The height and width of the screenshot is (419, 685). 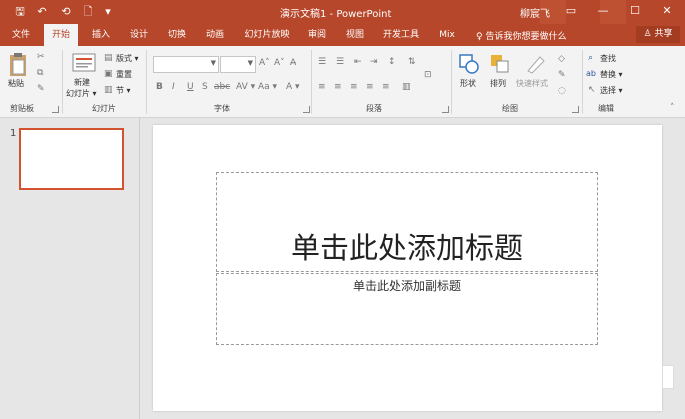 What do you see at coordinates (392, 62) in the screenshot?
I see `line-spacing-icon: ↕` at bounding box center [392, 62].